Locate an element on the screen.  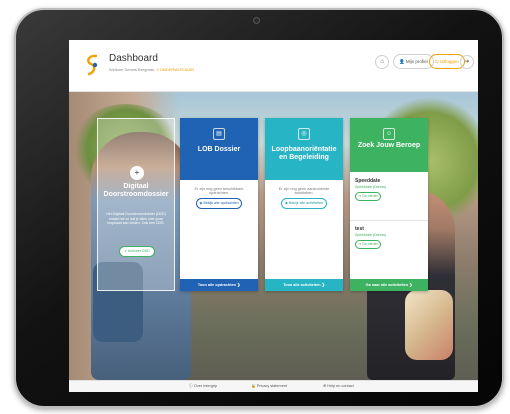
go-to-all-activities-label: Ga naar alle activiteiten is located at coordinates (387, 285).